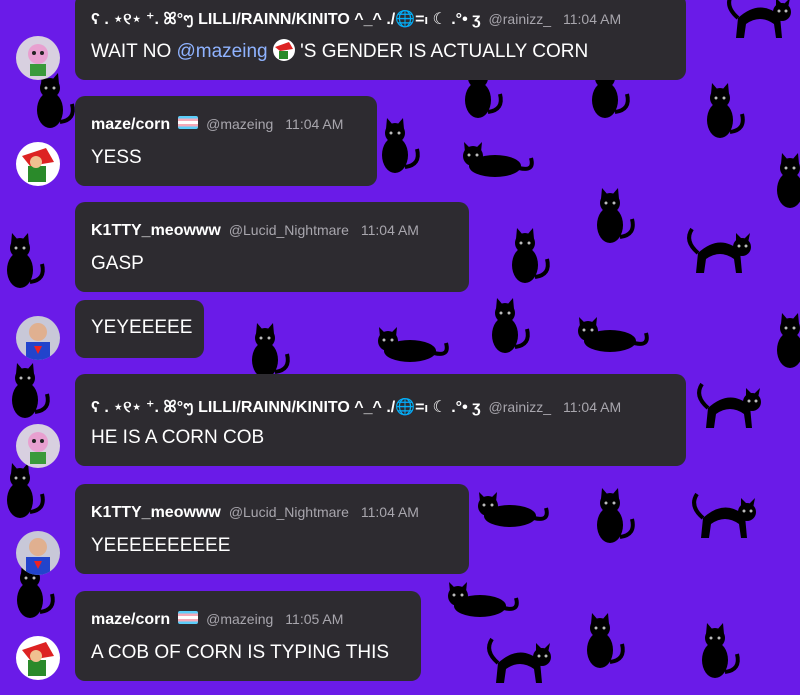 This screenshot has height=695, width=800. What do you see at coordinates (116, 157) in the screenshot?
I see `message-text: YESS` at bounding box center [116, 157].